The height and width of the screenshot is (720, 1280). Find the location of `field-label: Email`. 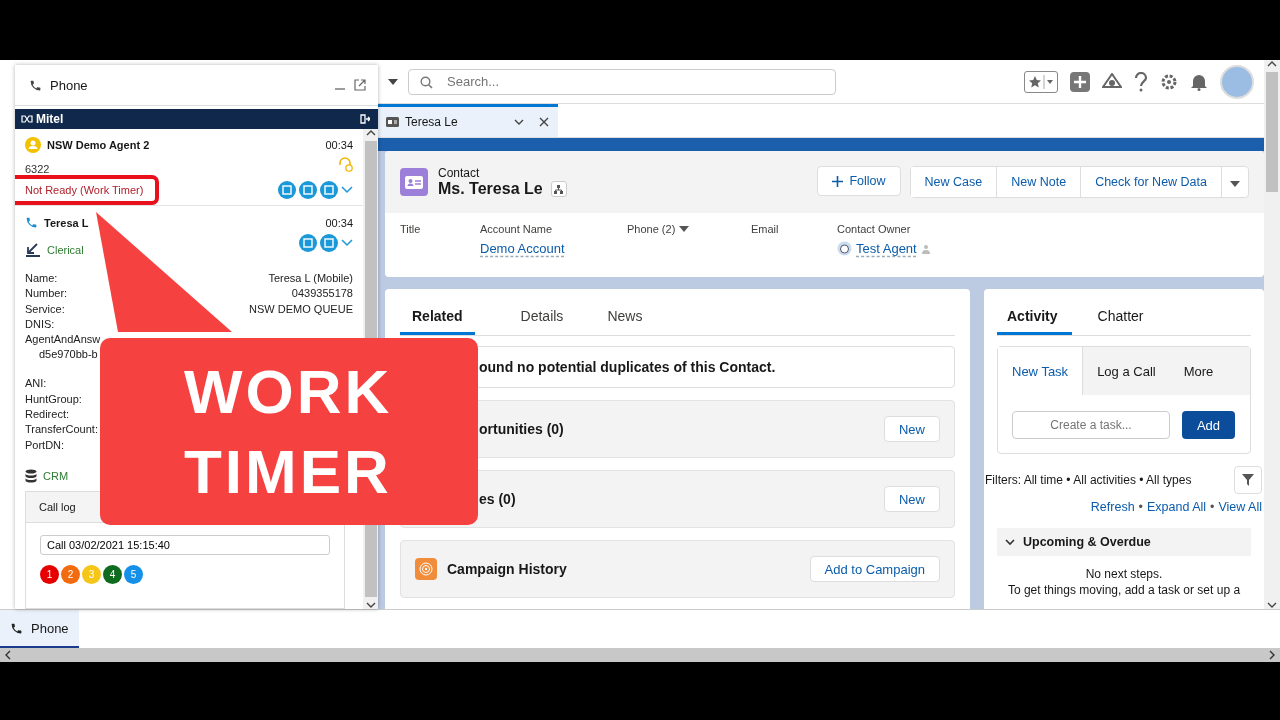

field-label: Email is located at coordinates (765, 229).